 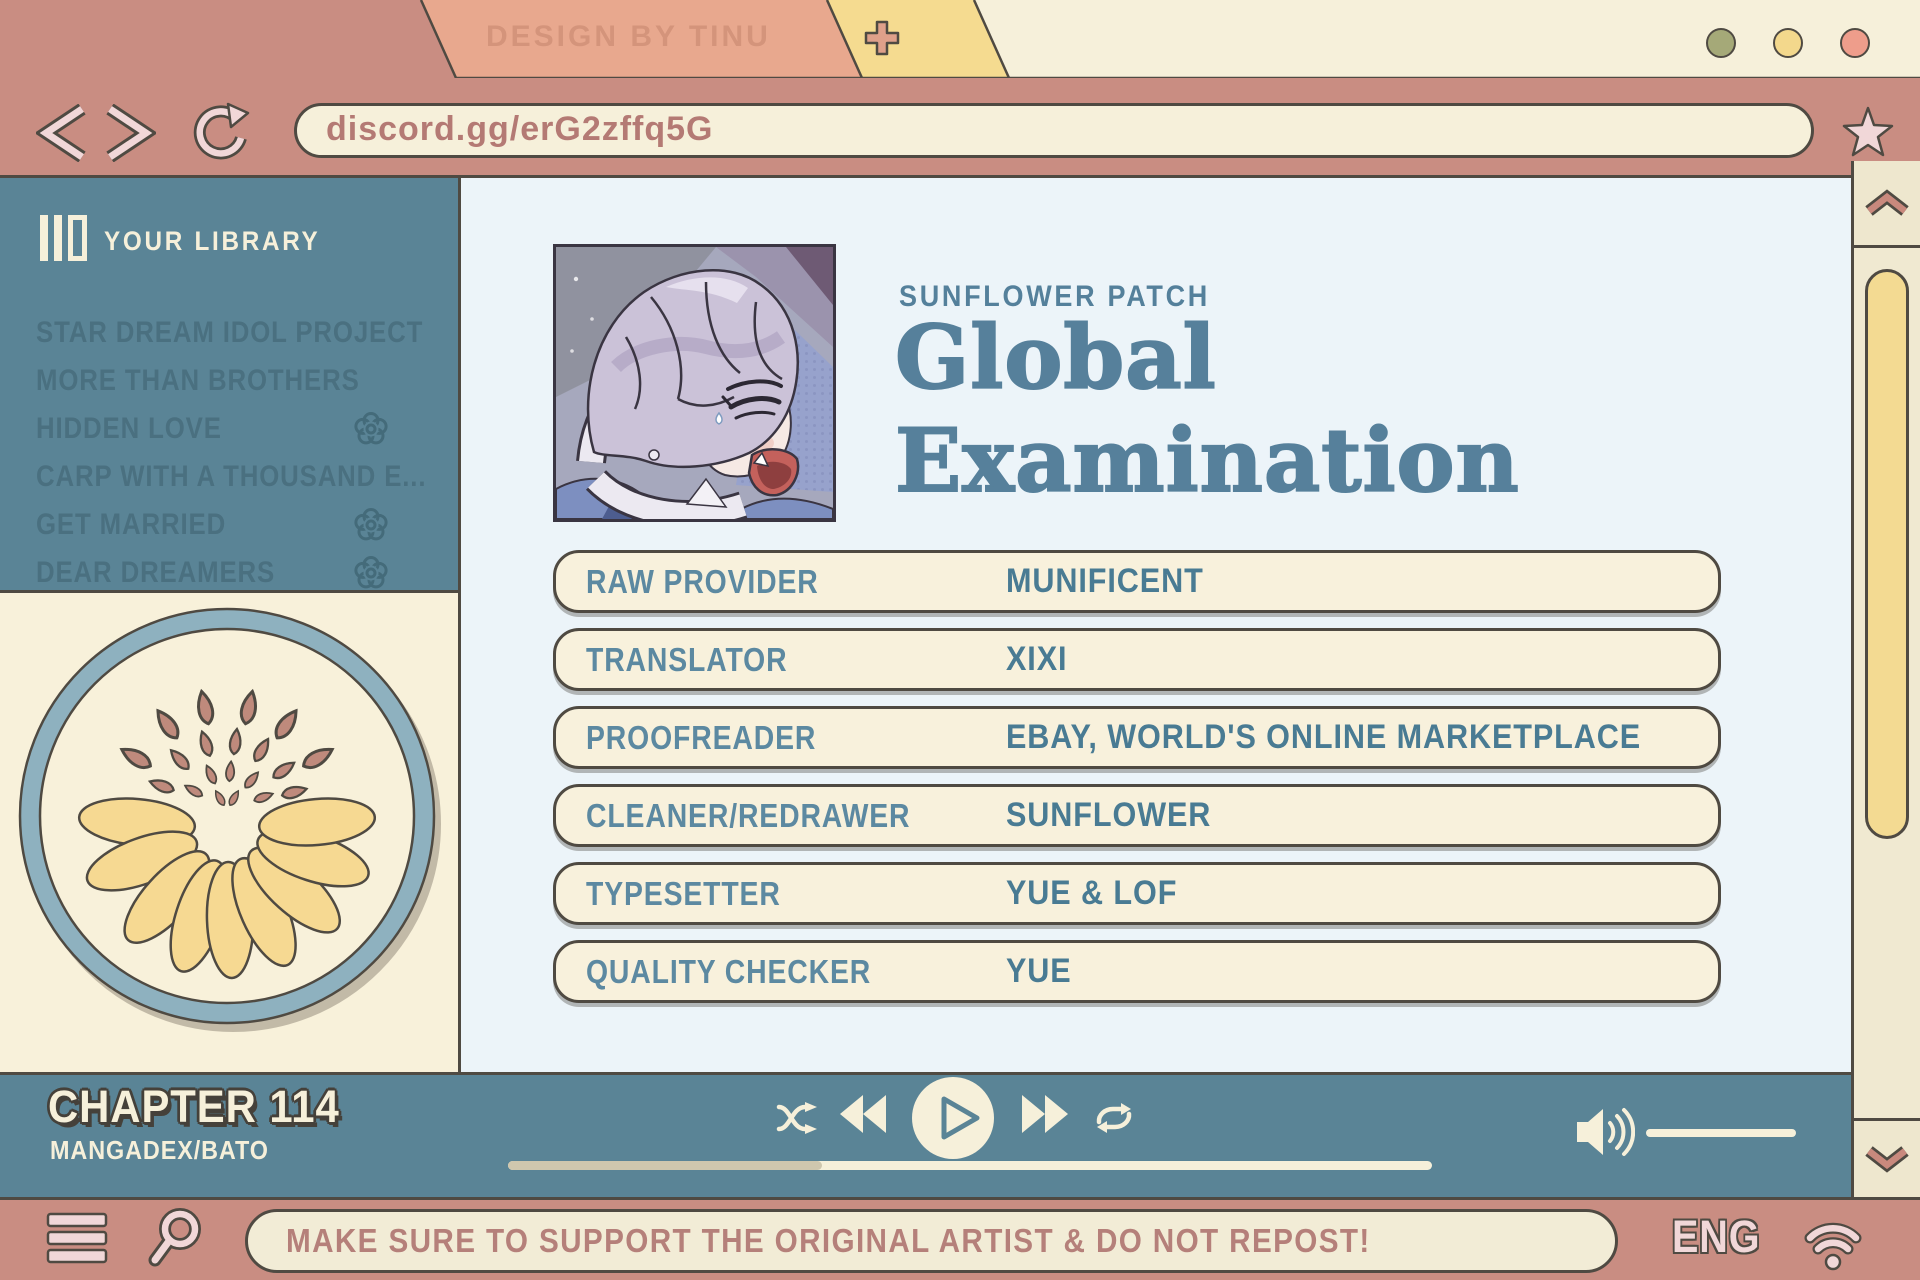 I want to click on player-bar: CHAPTER 114 MANGADEX/BATO, so click(x=925, y=1134).